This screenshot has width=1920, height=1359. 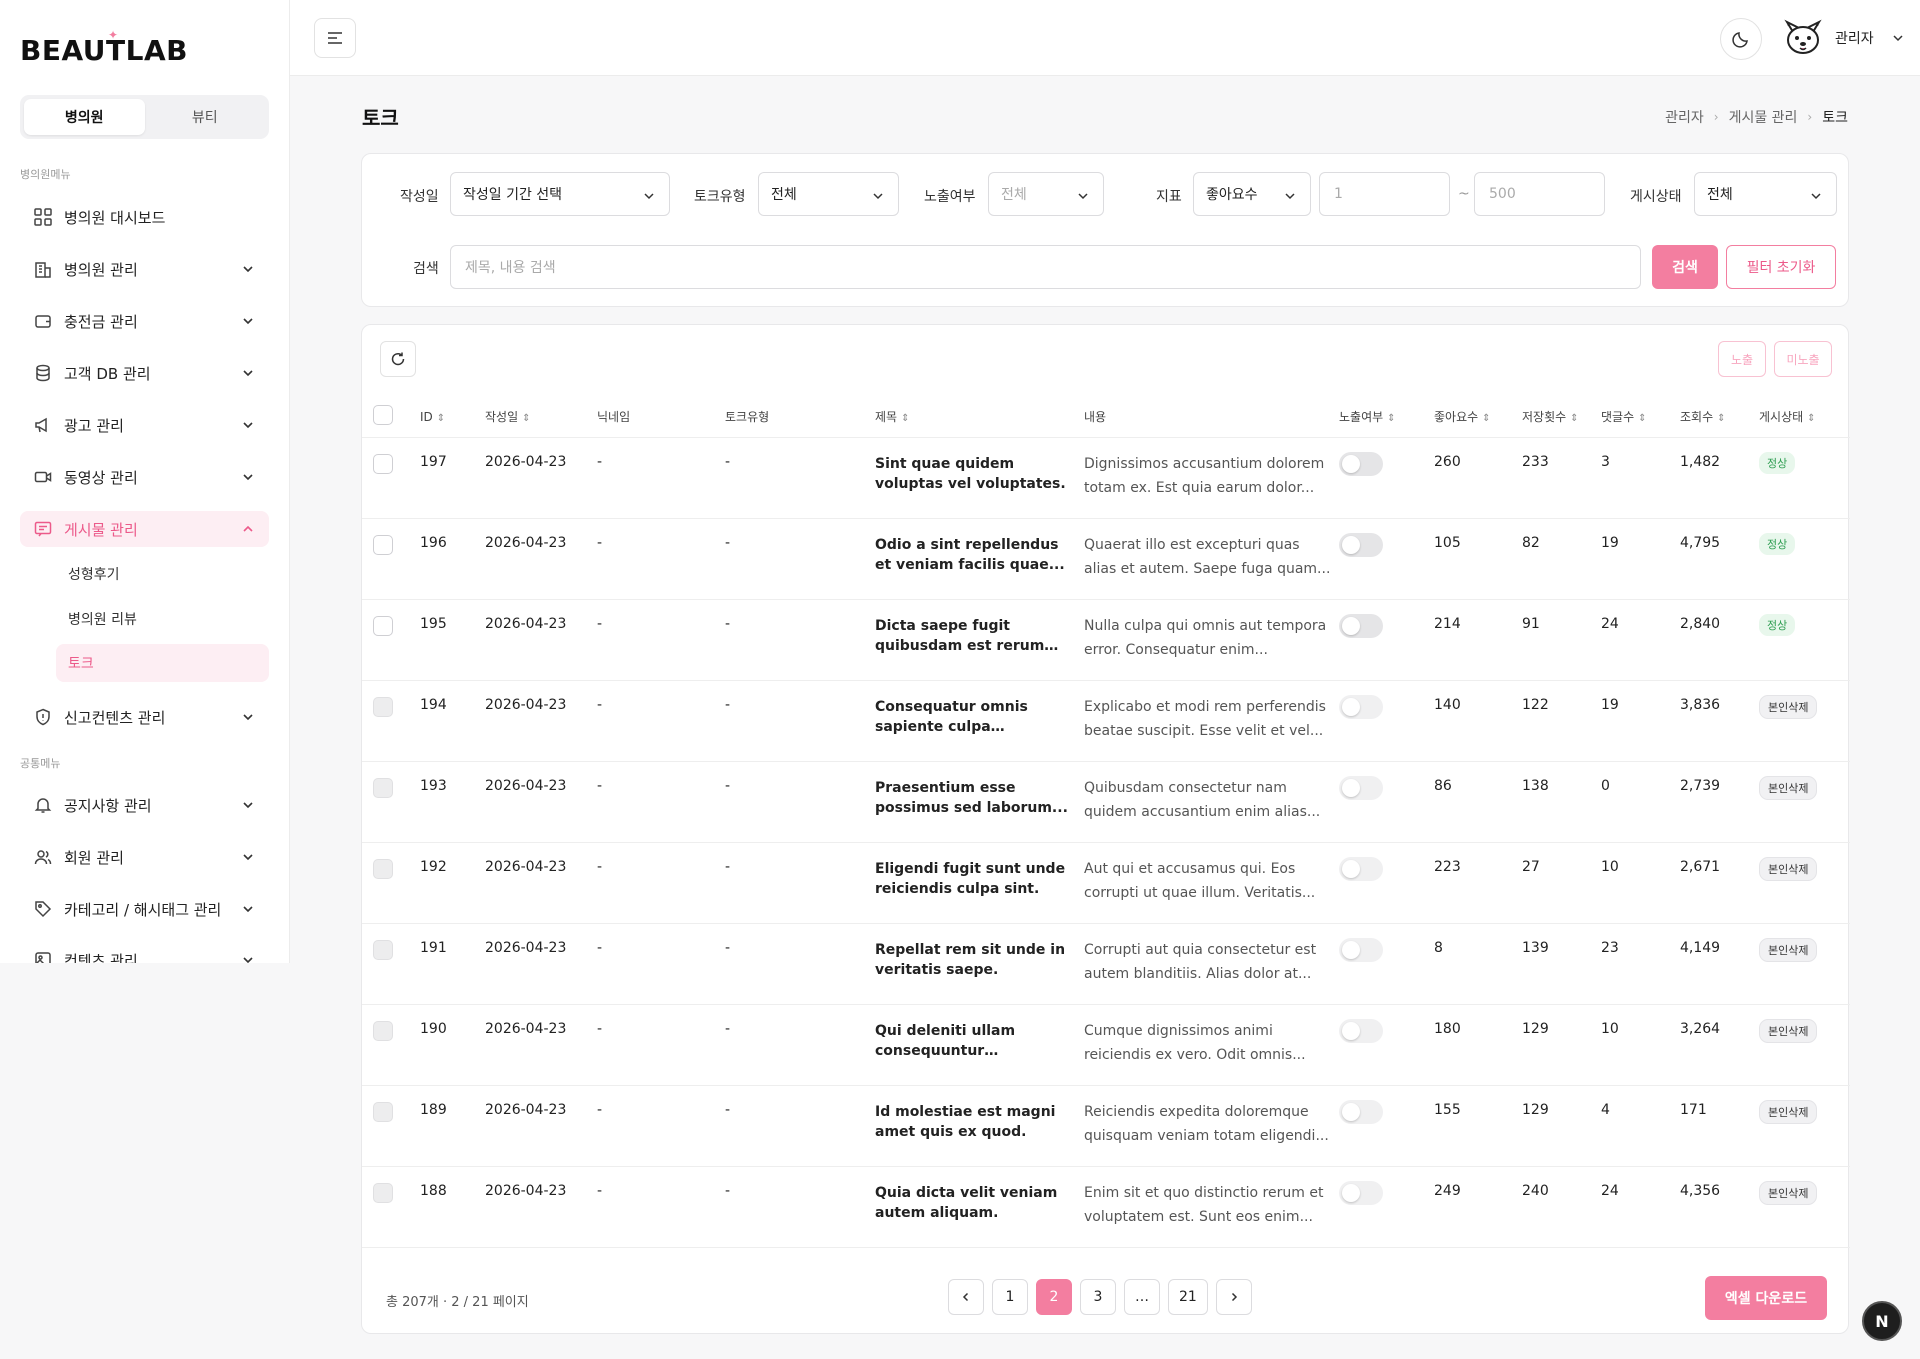 I want to click on cell-talk-type: -, so click(x=800, y=640).